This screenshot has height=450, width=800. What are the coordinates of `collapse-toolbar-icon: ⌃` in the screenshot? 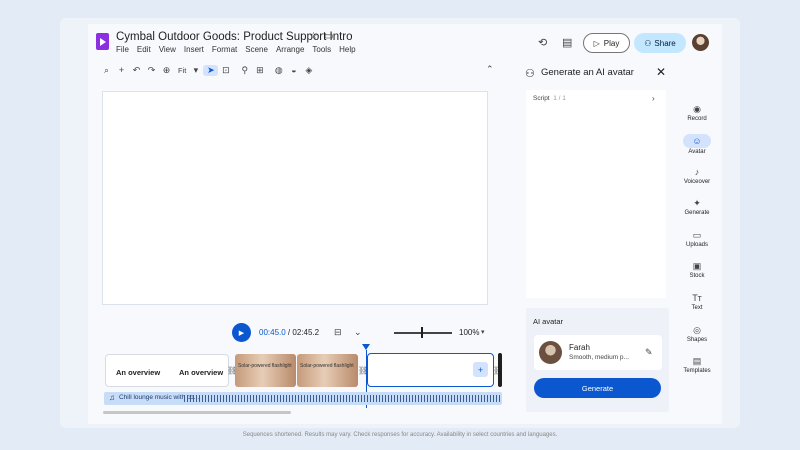 It's located at (490, 69).